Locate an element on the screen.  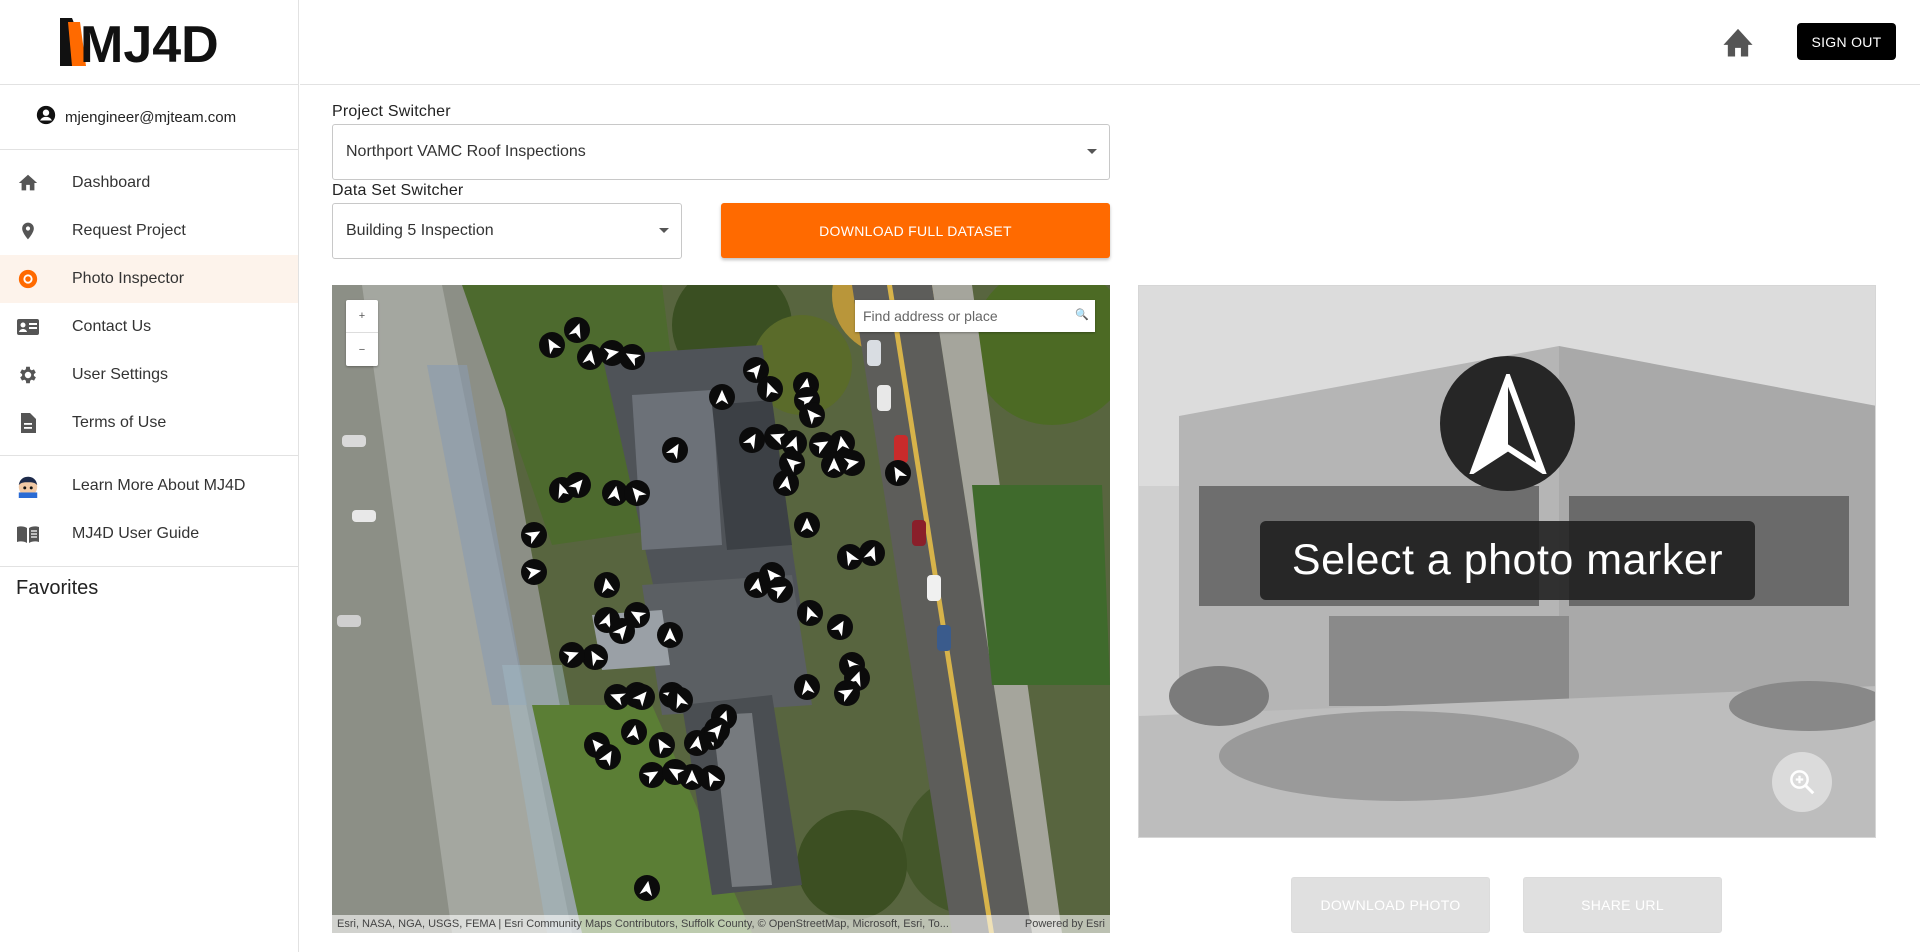
nav-item-terms-of-use: Terms of Use is located at coordinates (149, 423).